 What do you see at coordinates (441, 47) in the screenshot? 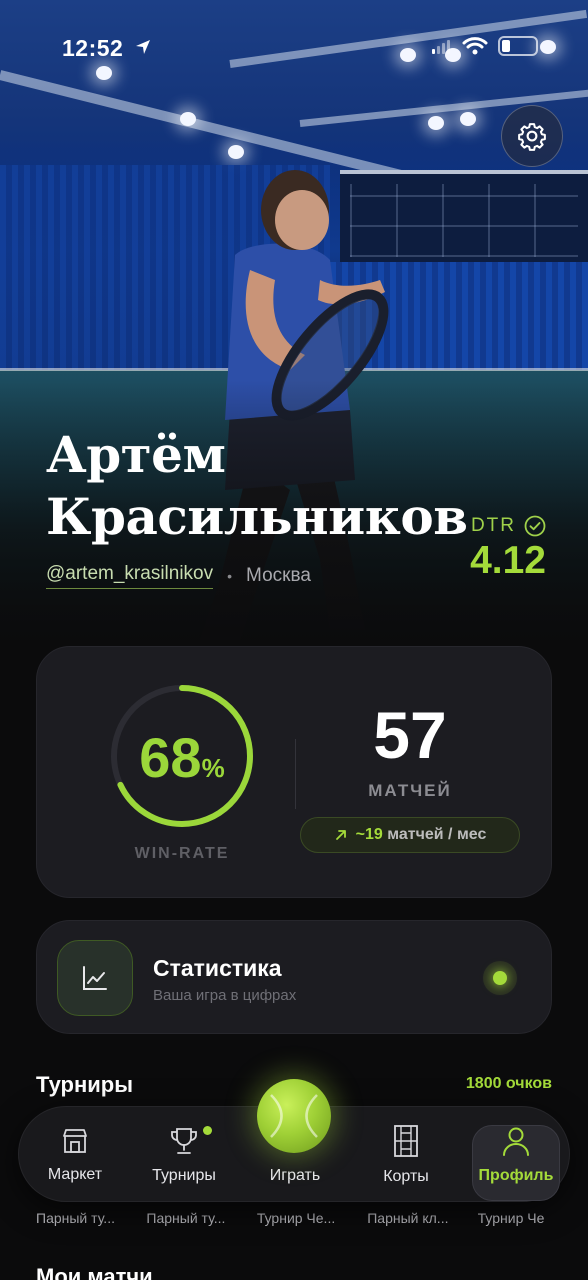
I see `signal-icon` at bounding box center [441, 47].